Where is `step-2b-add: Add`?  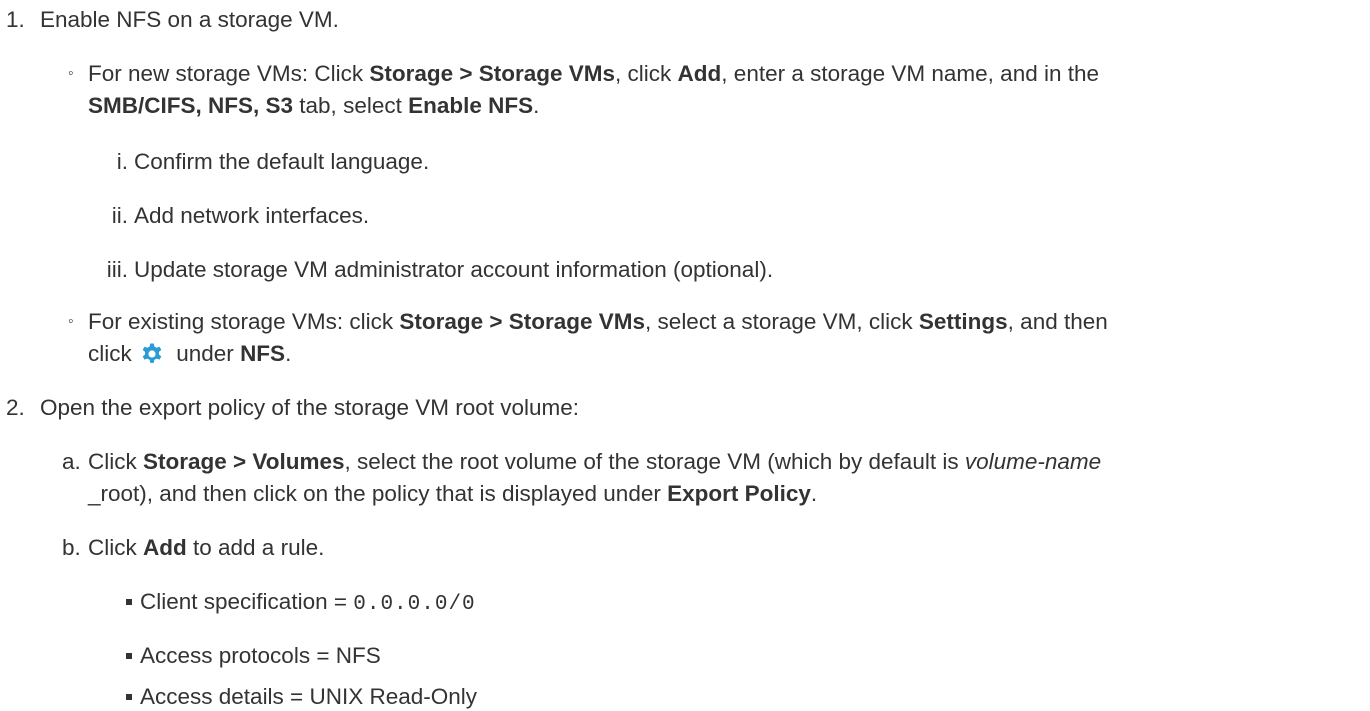 step-2b-add: Add is located at coordinates (165, 547).